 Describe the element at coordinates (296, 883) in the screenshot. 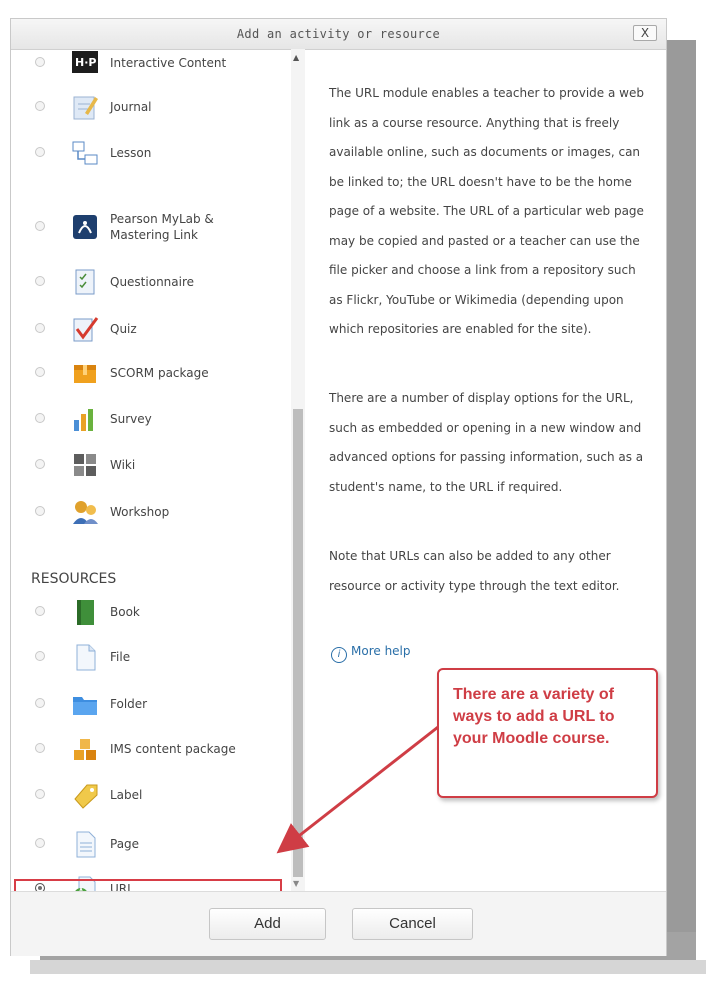

I see `scroll-down-arrow-icon: ▼` at that location.